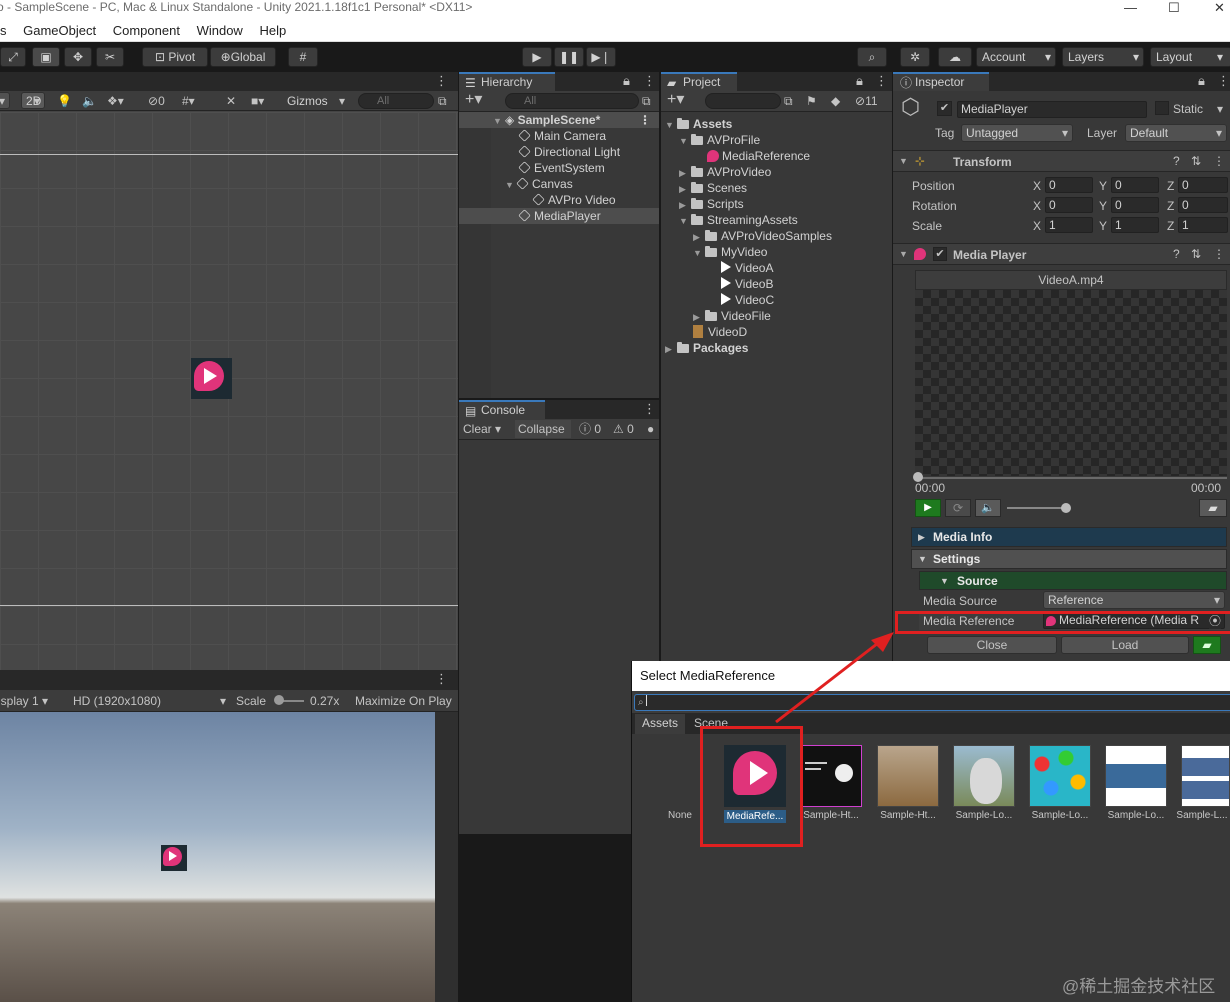 The image size is (1230, 1002). I want to click on gizmos-dropdown: Gizmos, so click(316, 100).